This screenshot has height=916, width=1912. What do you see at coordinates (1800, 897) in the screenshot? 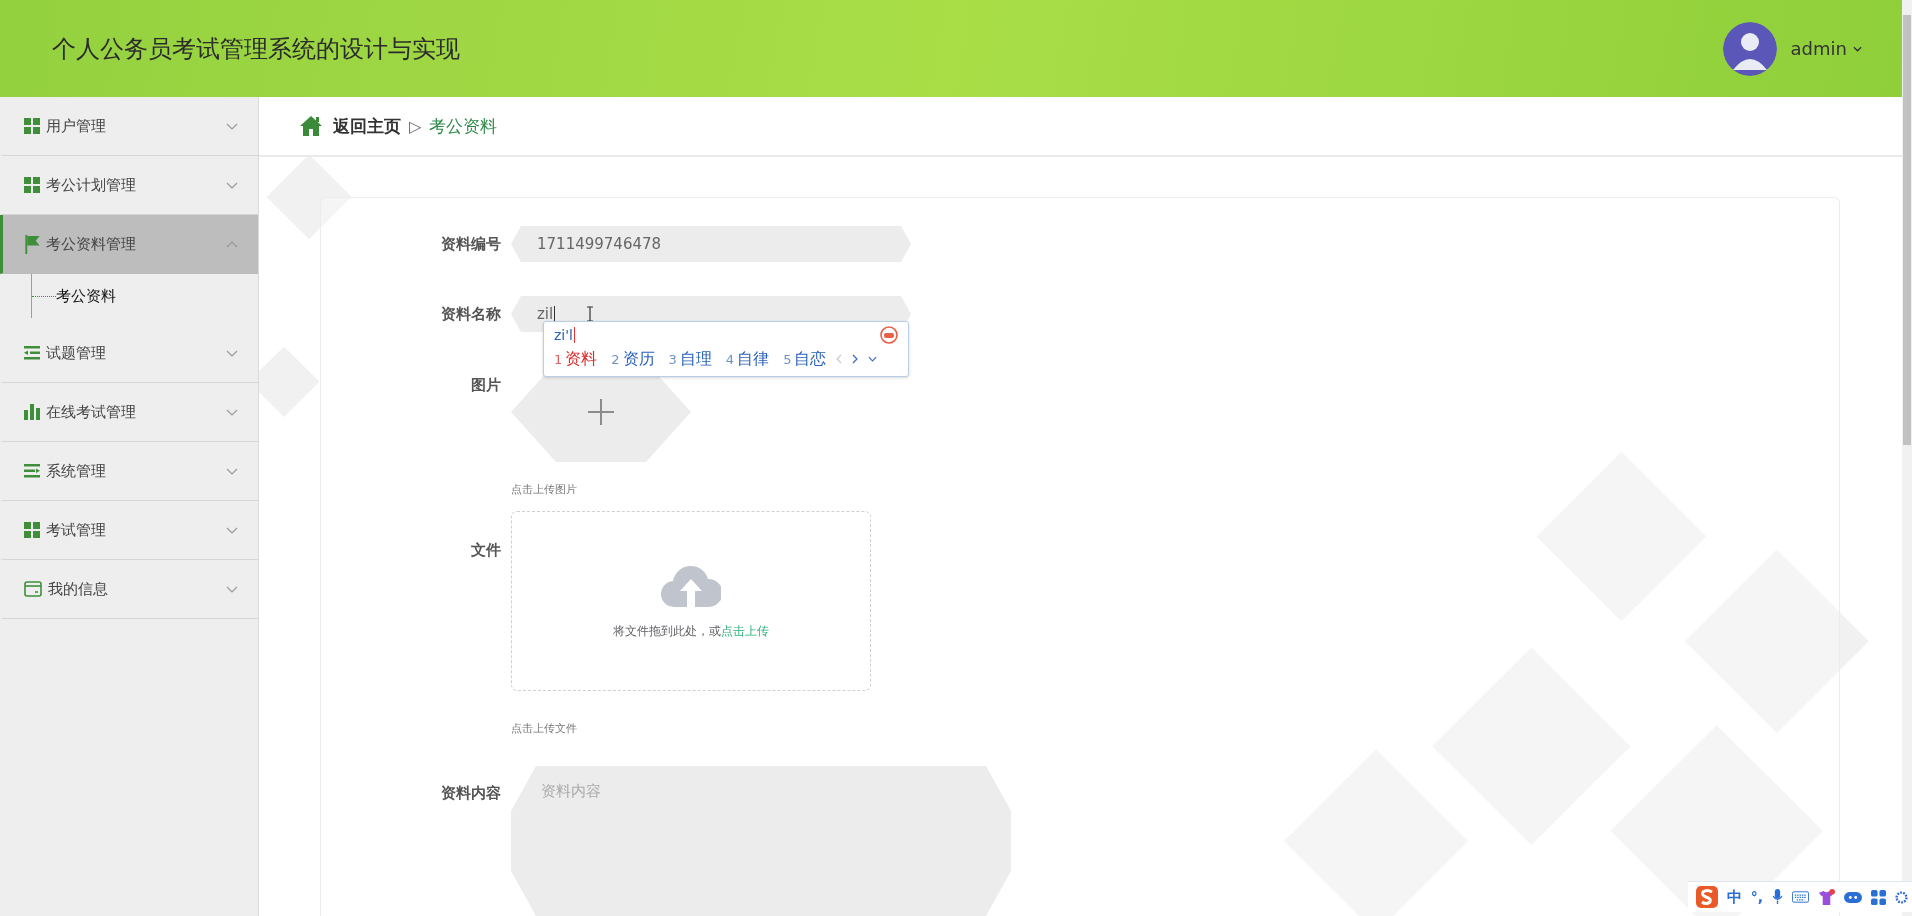
I see `keyboard-icon` at bounding box center [1800, 897].